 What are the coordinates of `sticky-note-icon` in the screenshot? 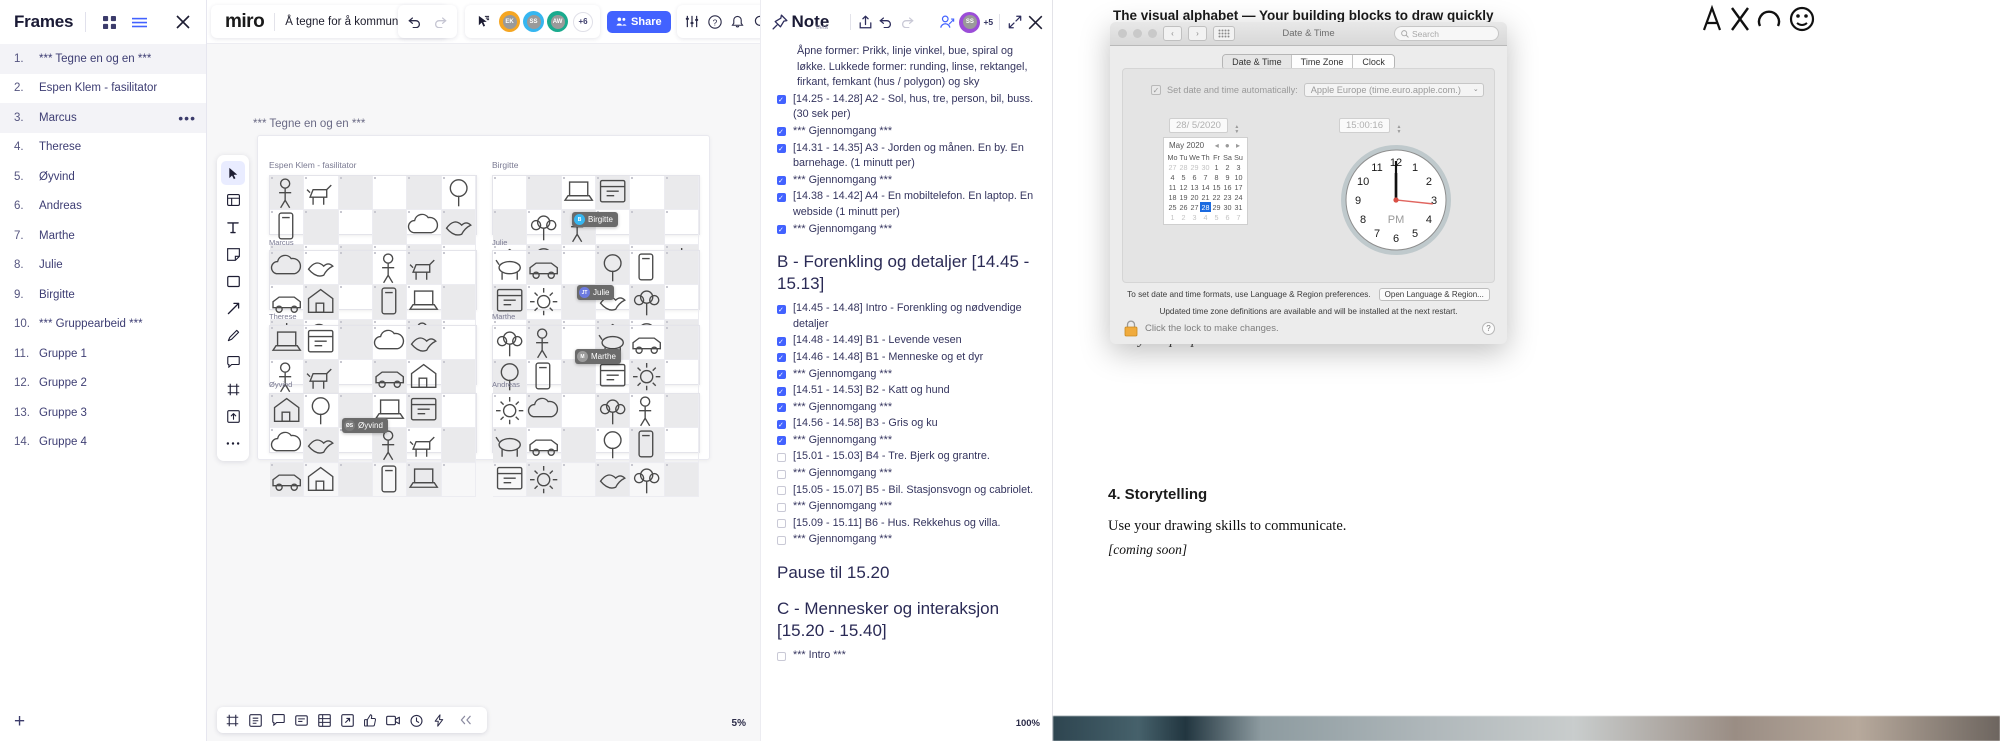 It's located at (233, 254).